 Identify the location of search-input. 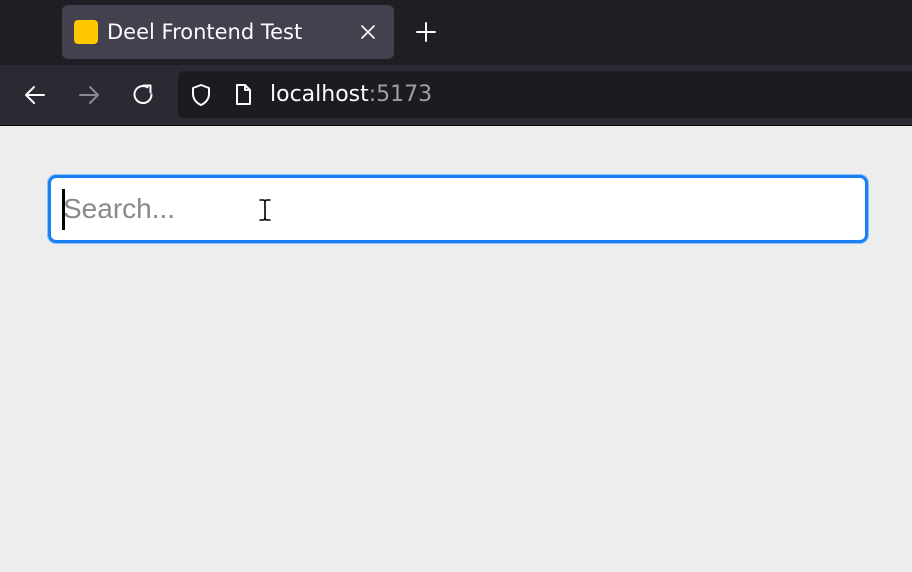
(458, 209).